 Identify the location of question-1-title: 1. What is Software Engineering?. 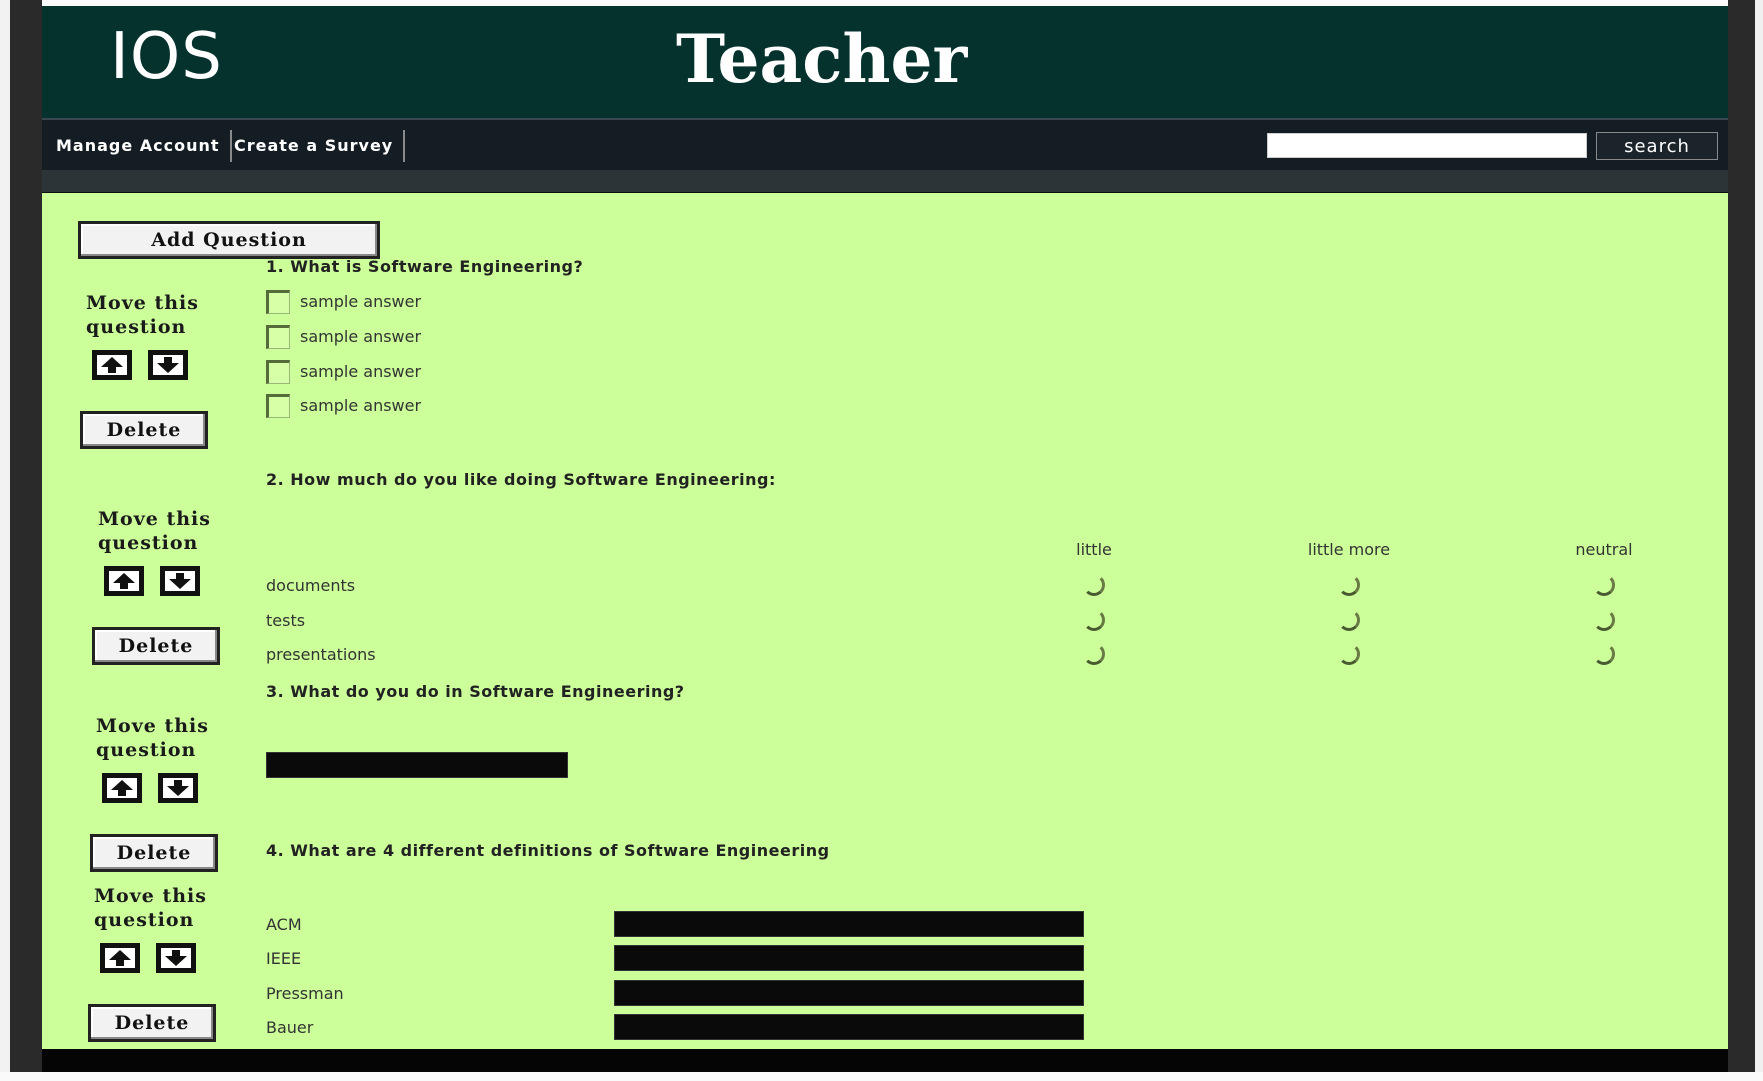
(425, 266).